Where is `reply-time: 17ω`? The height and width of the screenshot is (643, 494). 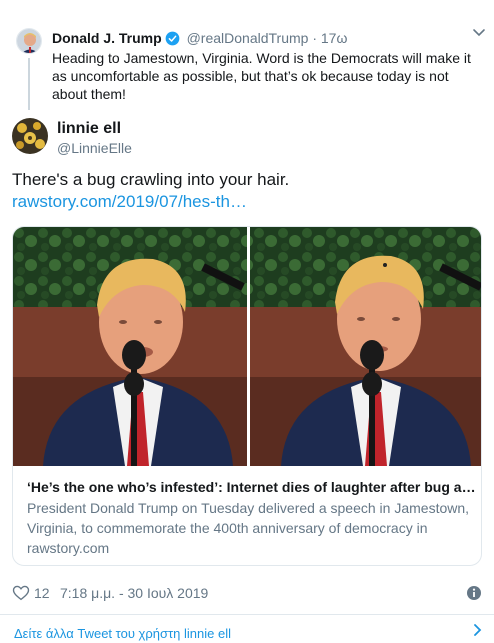 reply-time: 17ω is located at coordinates (334, 38).